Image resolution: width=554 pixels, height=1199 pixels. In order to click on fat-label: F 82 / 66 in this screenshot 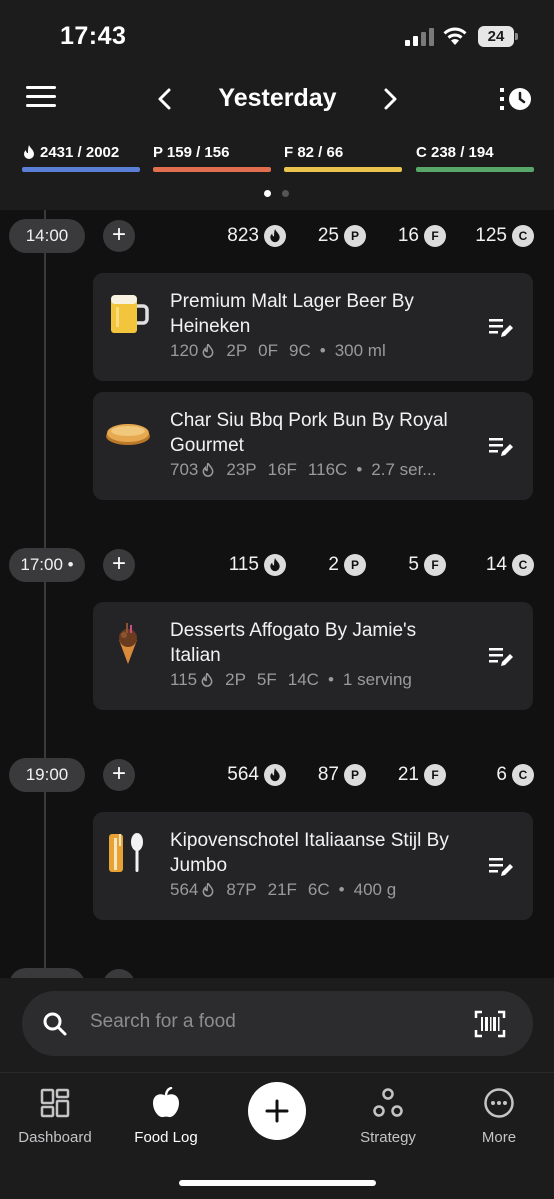, I will do `click(314, 152)`.